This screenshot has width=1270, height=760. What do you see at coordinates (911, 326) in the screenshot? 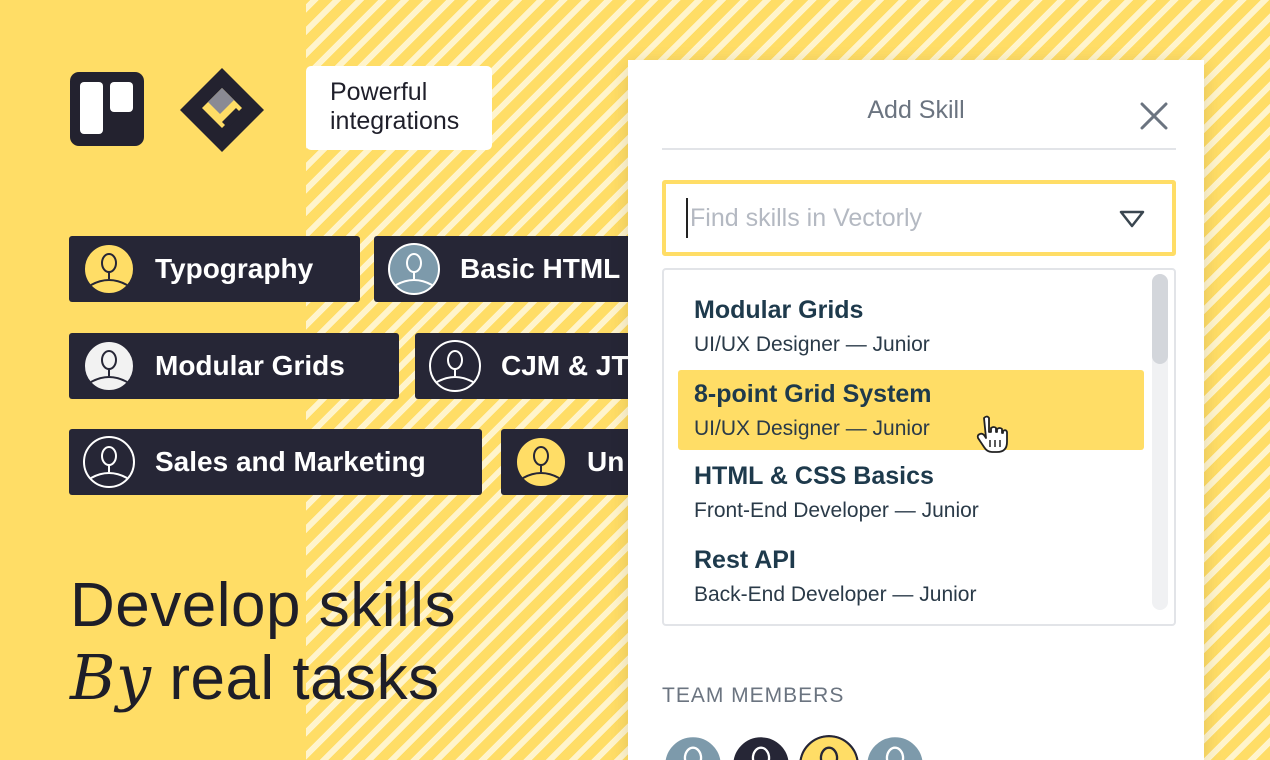
I see `list-item: Modular Grids UI/UX Designer — Junior` at bounding box center [911, 326].